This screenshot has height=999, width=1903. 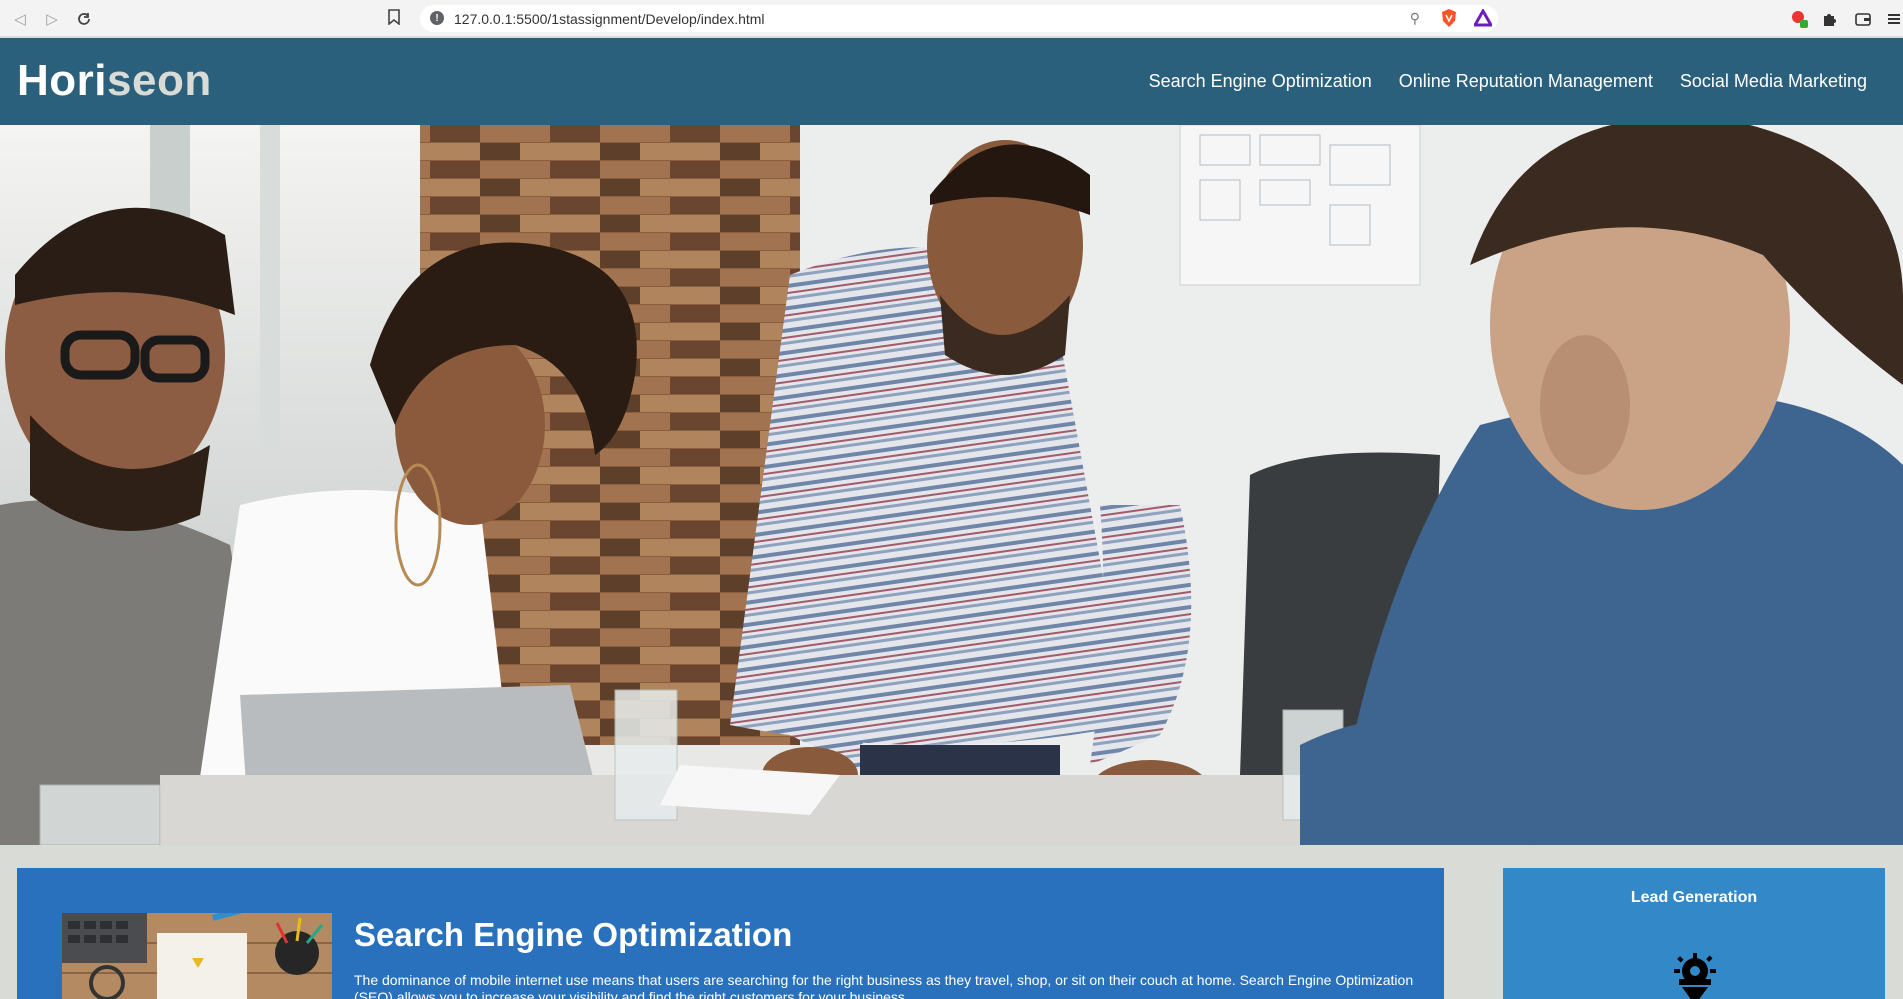 What do you see at coordinates (20, 19) in the screenshot?
I see `back-arrow-icon: ◁` at bounding box center [20, 19].